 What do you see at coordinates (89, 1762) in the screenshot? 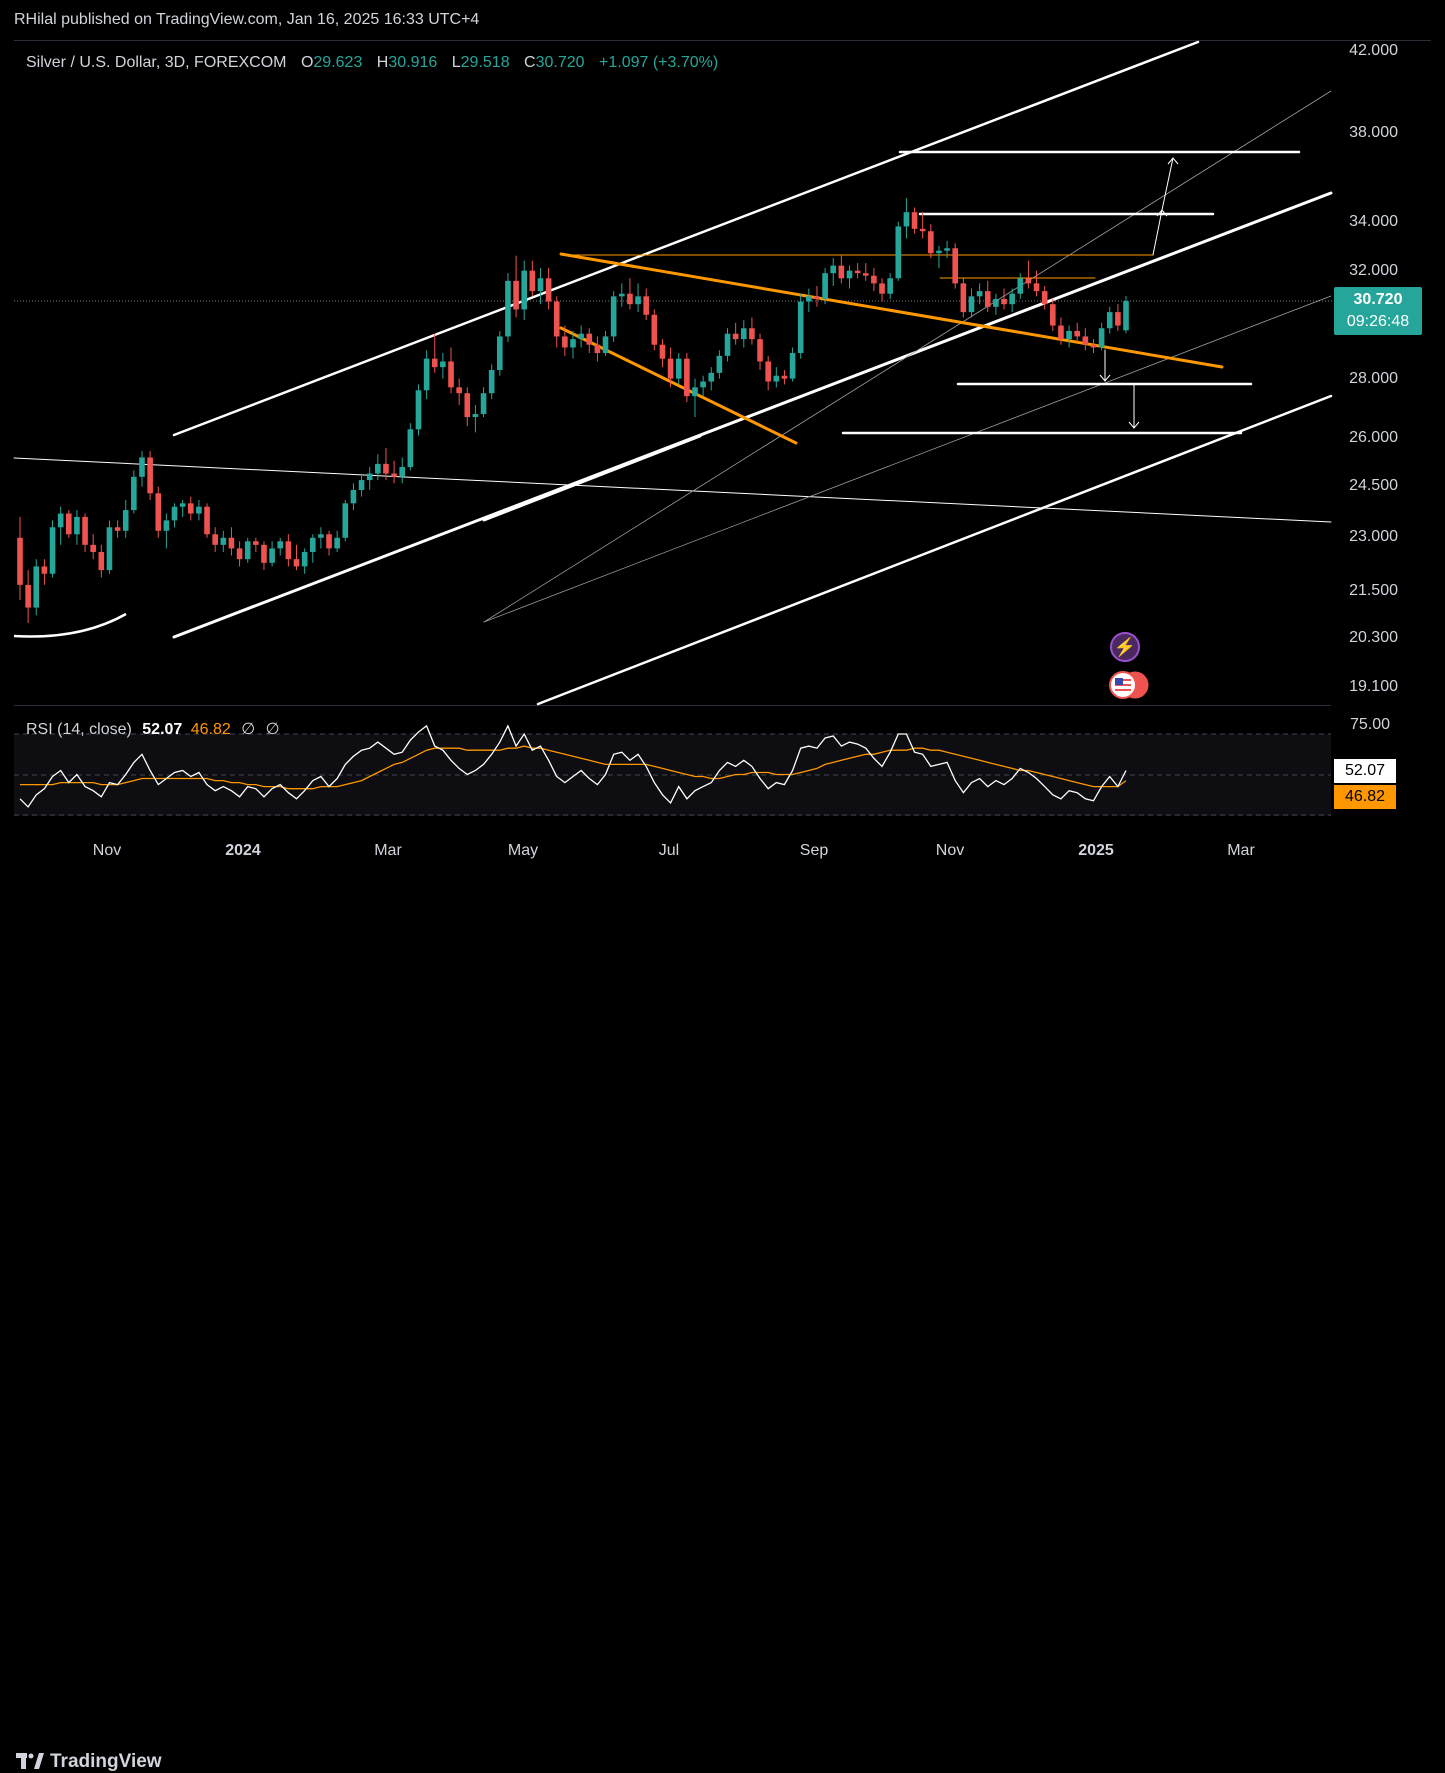
I see `tradingview-logo: TradingView` at bounding box center [89, 1762].